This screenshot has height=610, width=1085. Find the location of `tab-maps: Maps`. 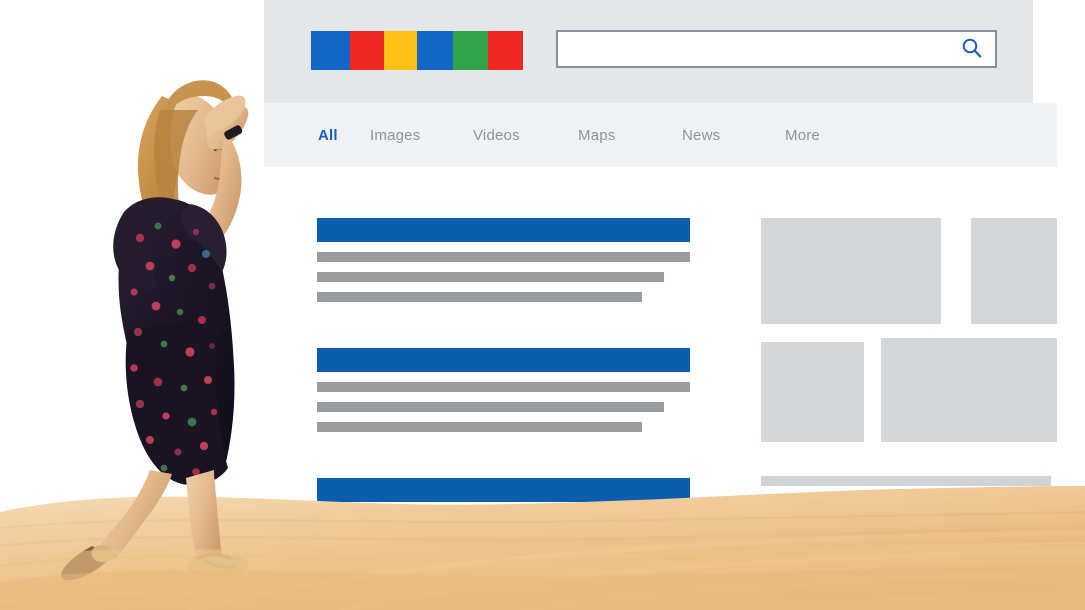

tab-maps: Maps is located at coordinates (596, 135).